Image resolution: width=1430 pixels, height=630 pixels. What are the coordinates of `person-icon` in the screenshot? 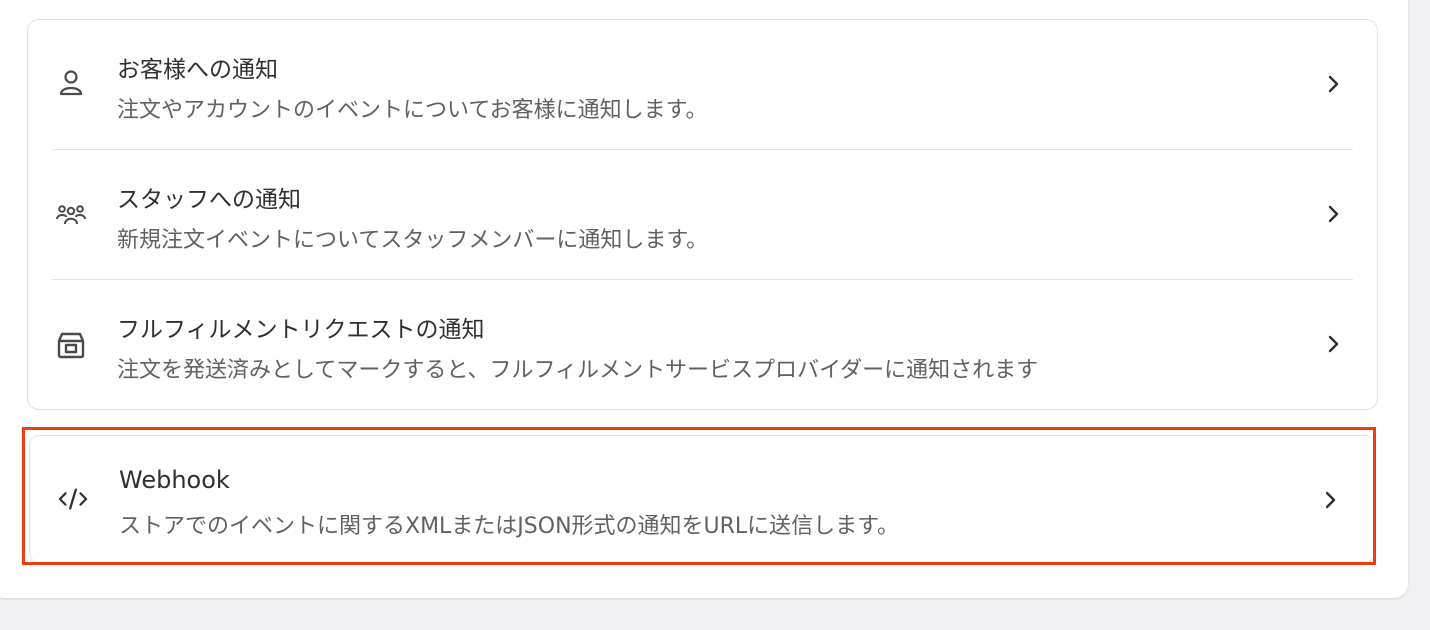 It's located at (71, 83).